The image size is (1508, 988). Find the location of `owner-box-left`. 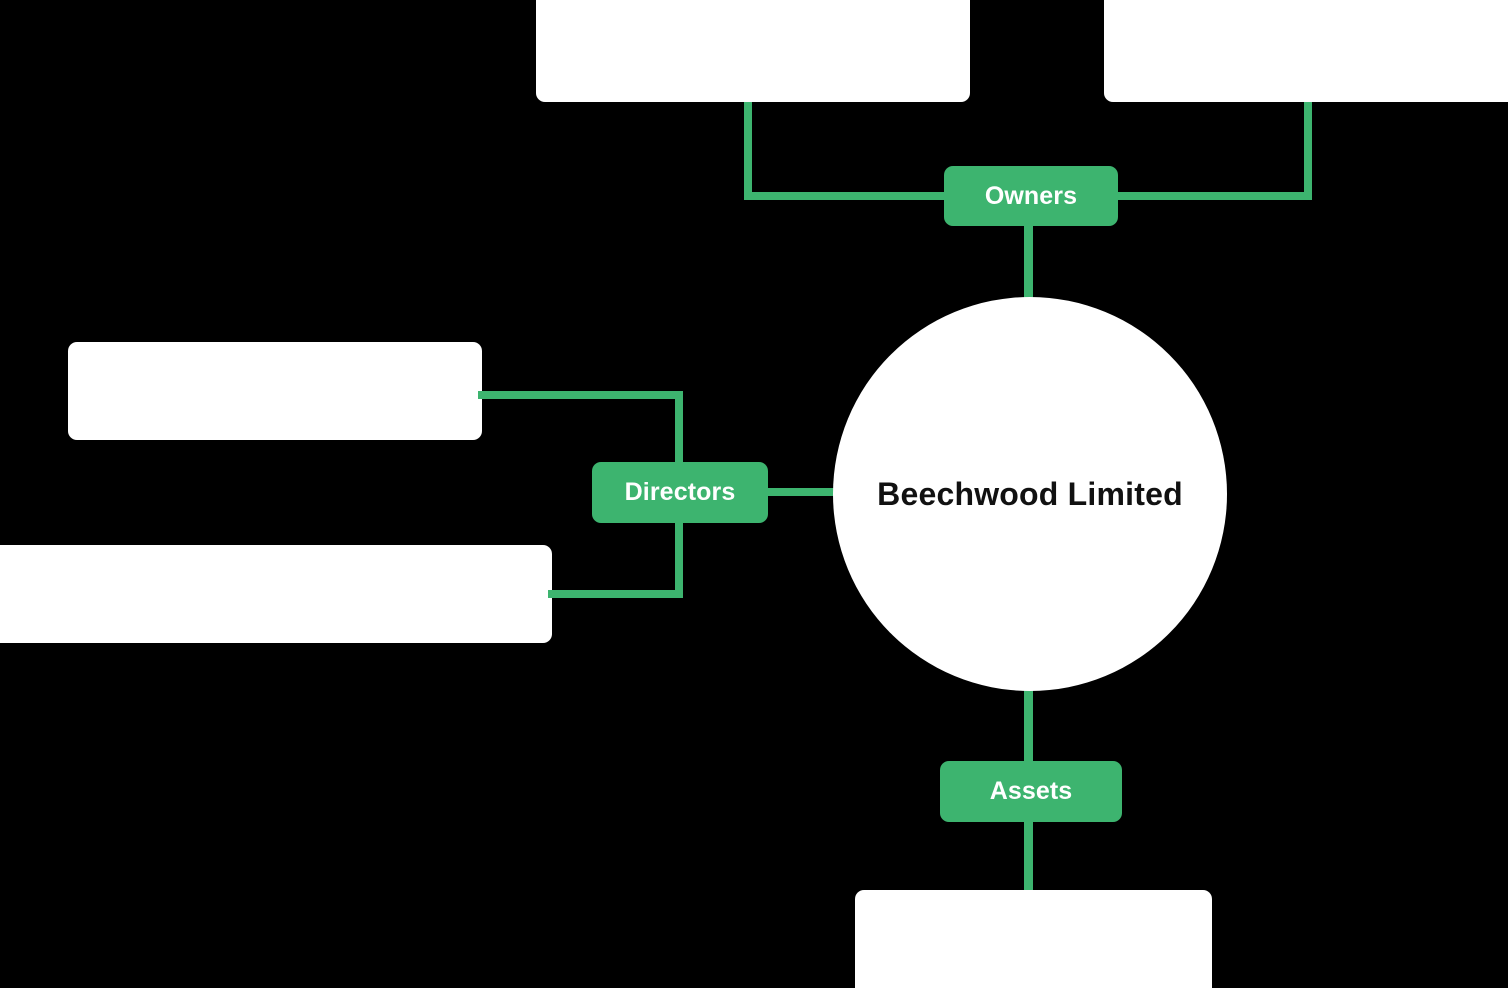

owner-box-left is located at coordinates (753, 51).